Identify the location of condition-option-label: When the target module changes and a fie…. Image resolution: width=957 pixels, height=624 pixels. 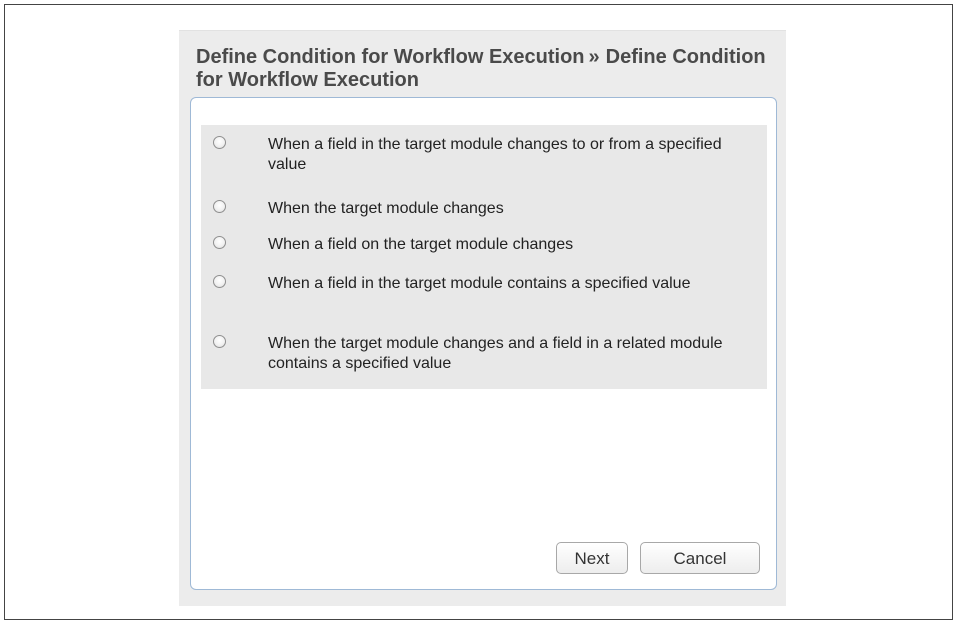
(495, 353).